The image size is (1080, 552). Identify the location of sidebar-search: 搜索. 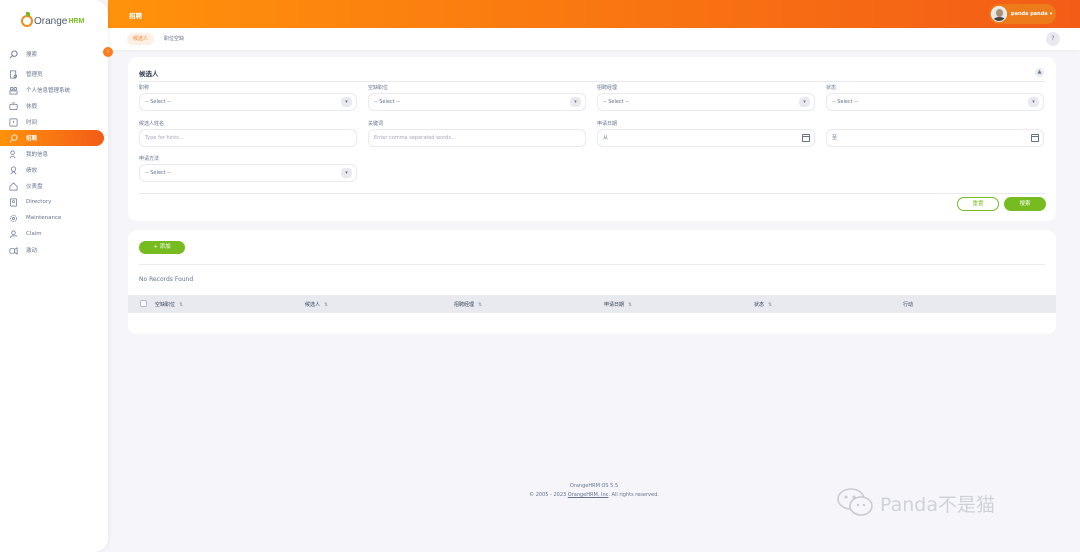
(54, 54).